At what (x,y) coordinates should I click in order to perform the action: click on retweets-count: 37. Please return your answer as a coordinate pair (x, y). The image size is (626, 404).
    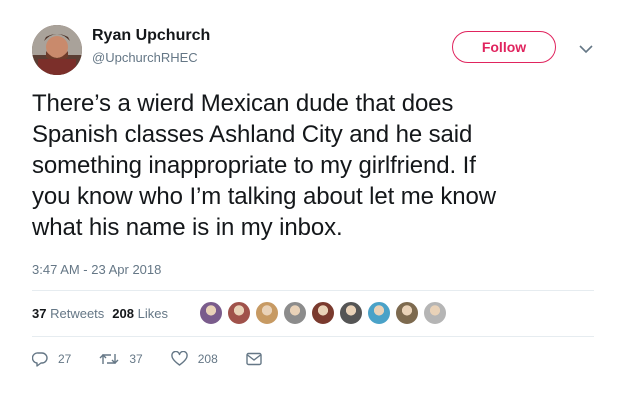
    Looking at the image, I should click on (39, 313).